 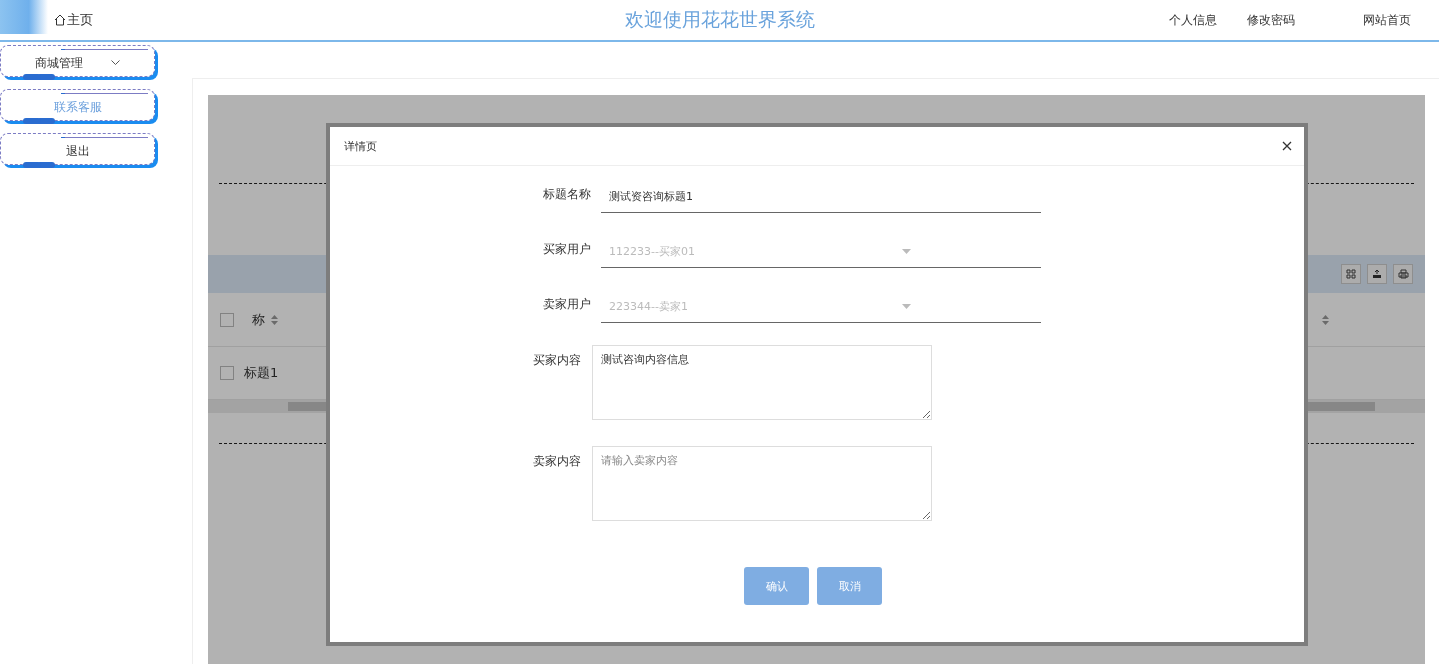 What do you see at coordinates (566, 249) in the screenshot?
I see `field-label: 买家用户` at bounding box center [566, 249].